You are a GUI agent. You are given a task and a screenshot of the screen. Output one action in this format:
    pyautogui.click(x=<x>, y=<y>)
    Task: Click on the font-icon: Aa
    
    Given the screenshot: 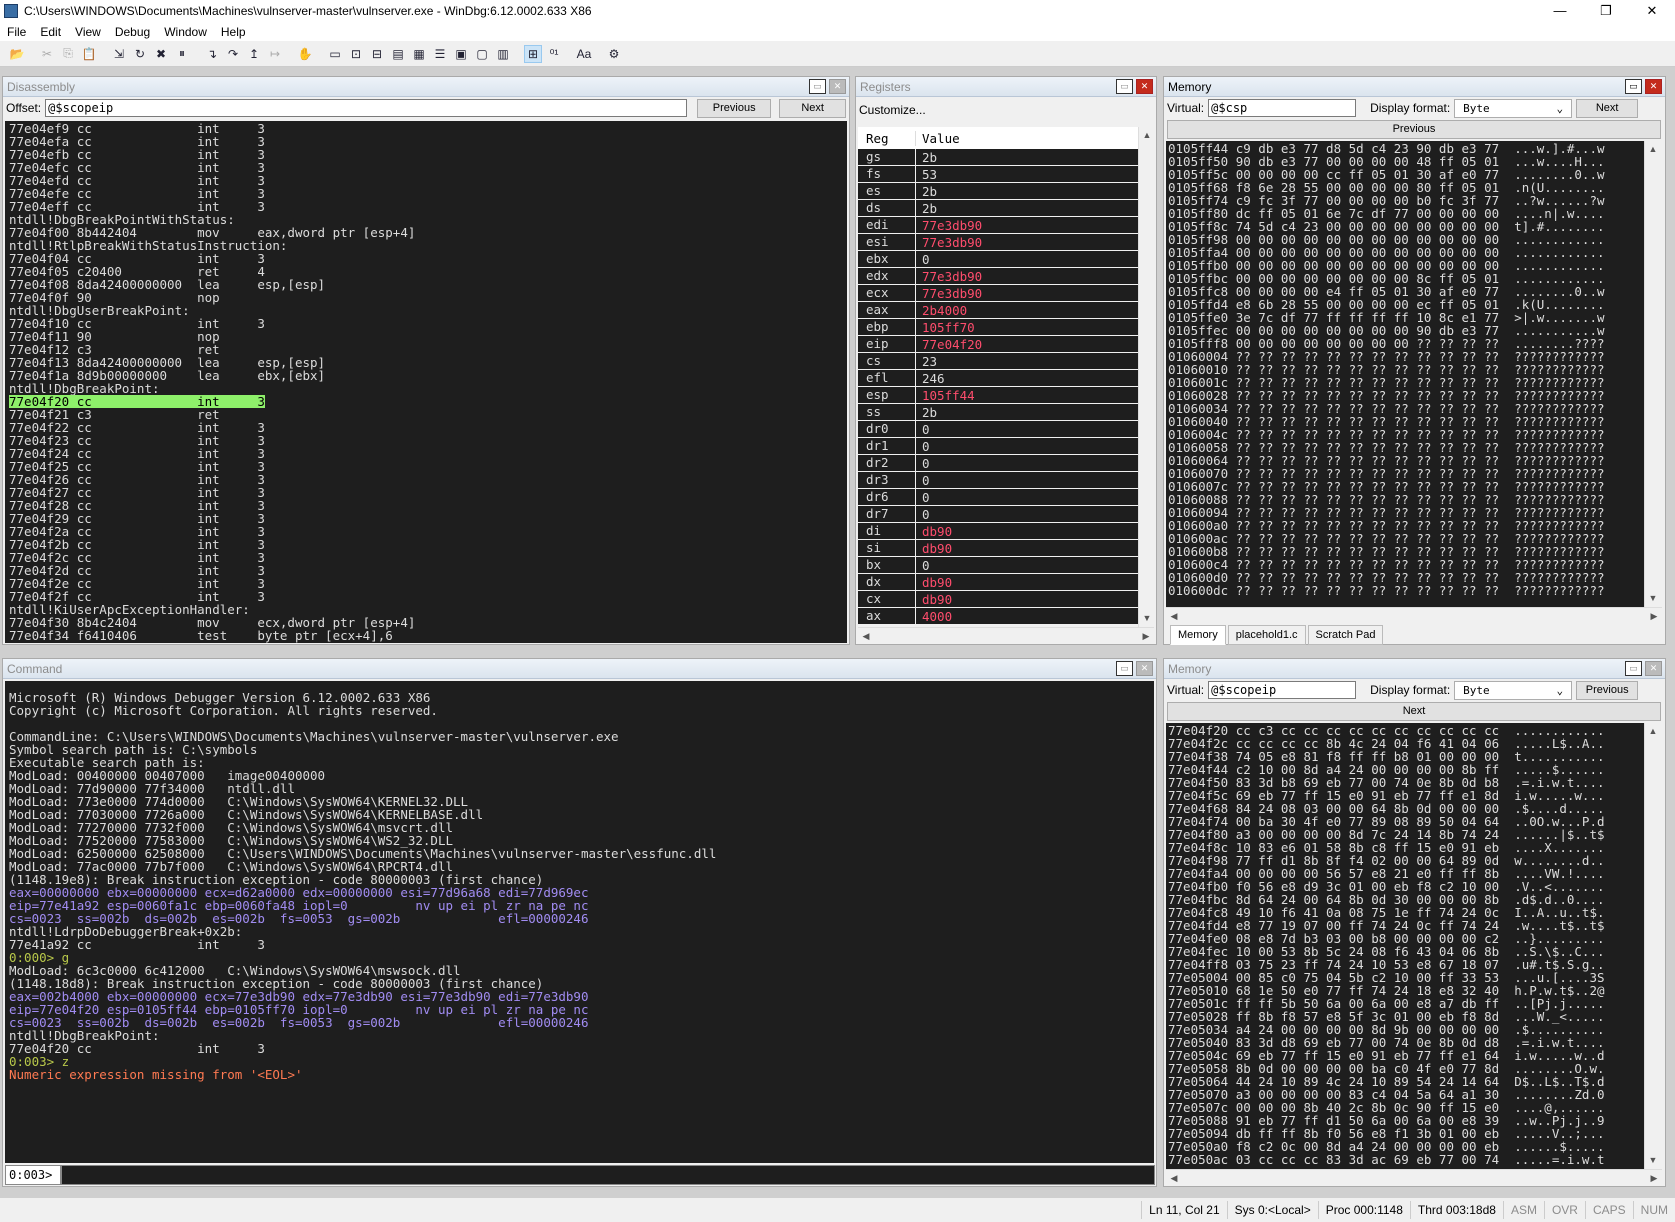 What is the action you would take?
    pyautogui.click(x=584, y=54)
    